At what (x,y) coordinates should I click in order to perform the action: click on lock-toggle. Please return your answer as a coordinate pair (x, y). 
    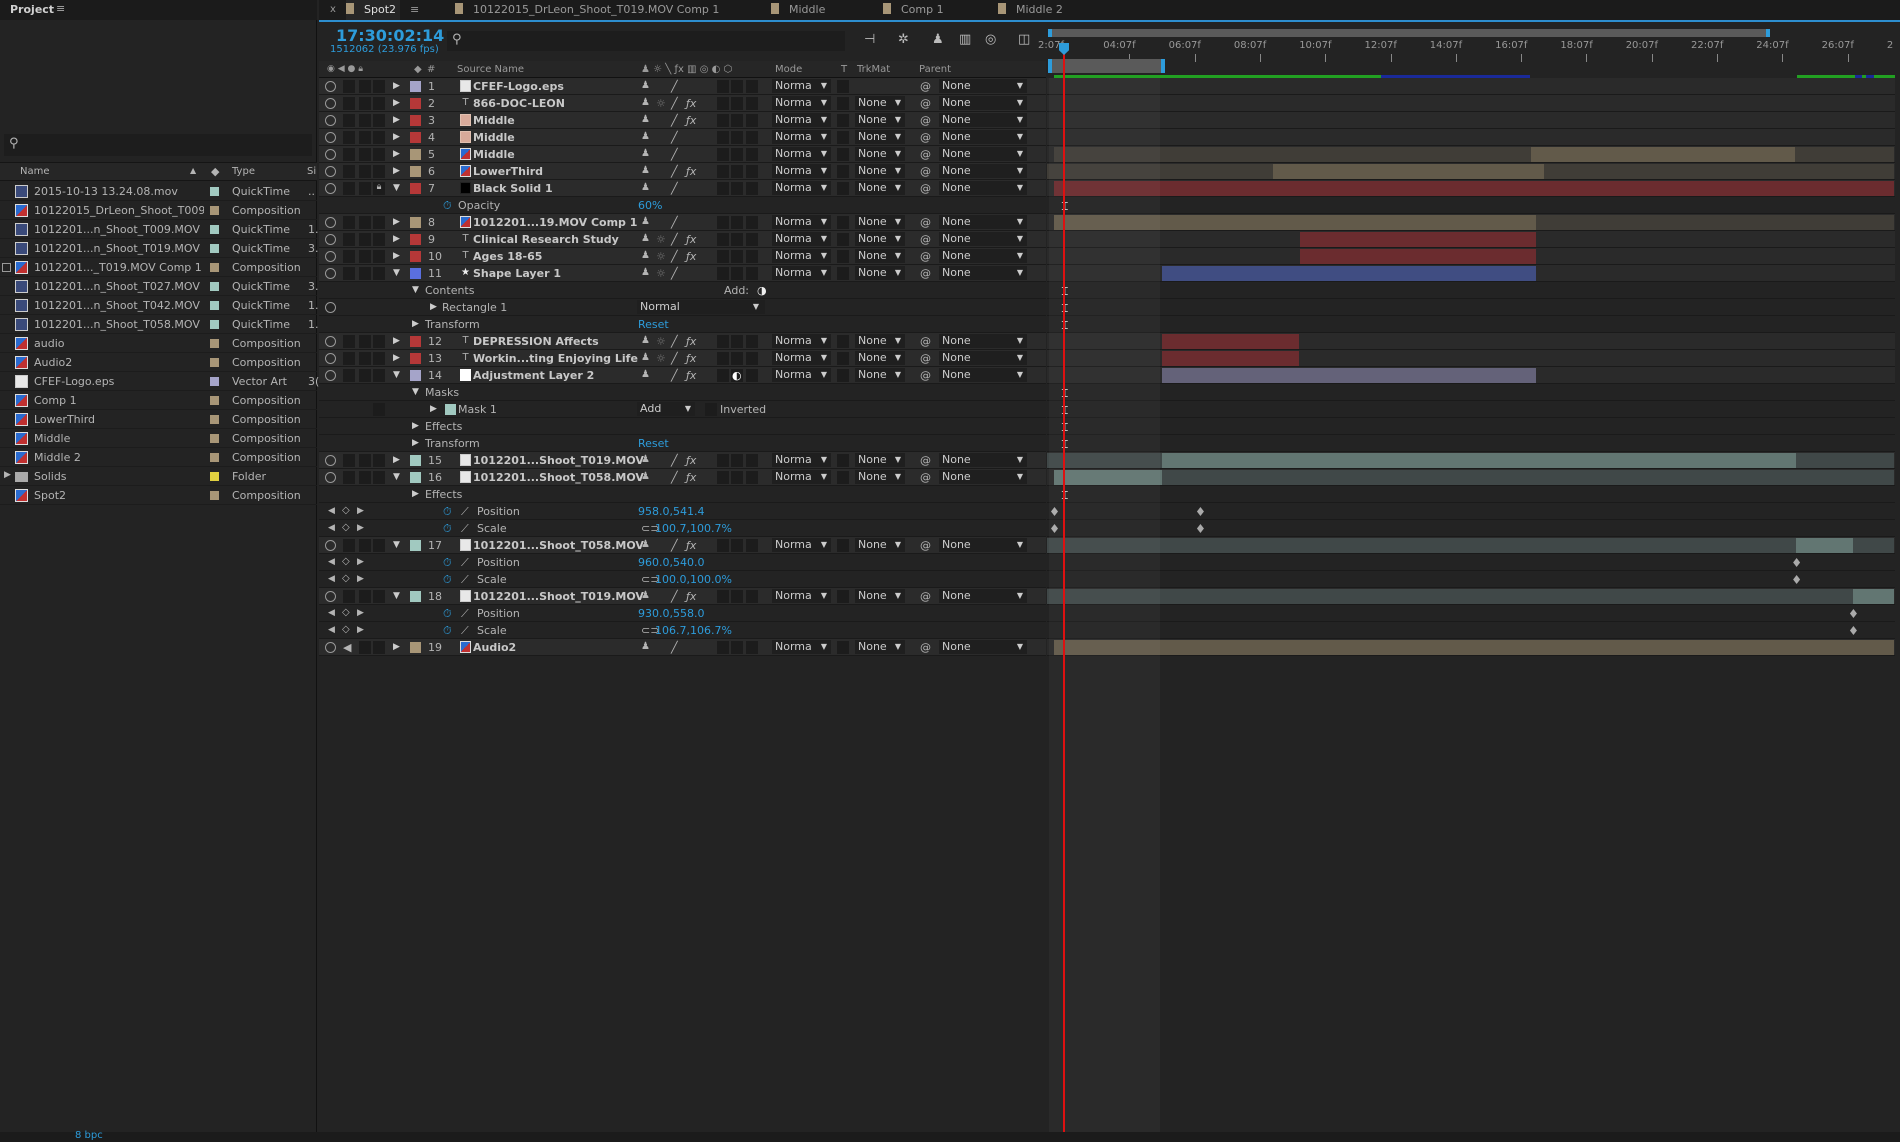
    Looking at the image, I should click on (379, 171).